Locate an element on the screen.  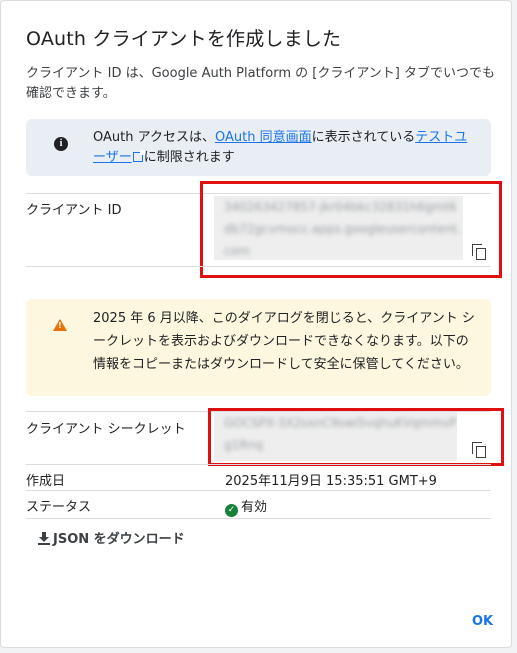
download-json-button: JSON をダウンロード is located at coordinates (111, 537).